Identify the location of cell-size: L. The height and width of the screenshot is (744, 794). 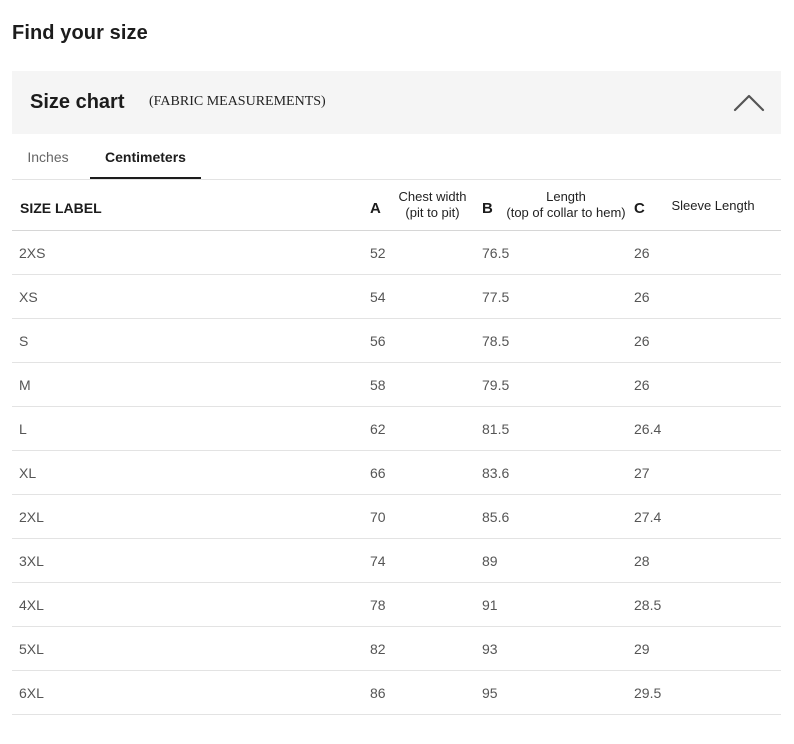
(23, 429).